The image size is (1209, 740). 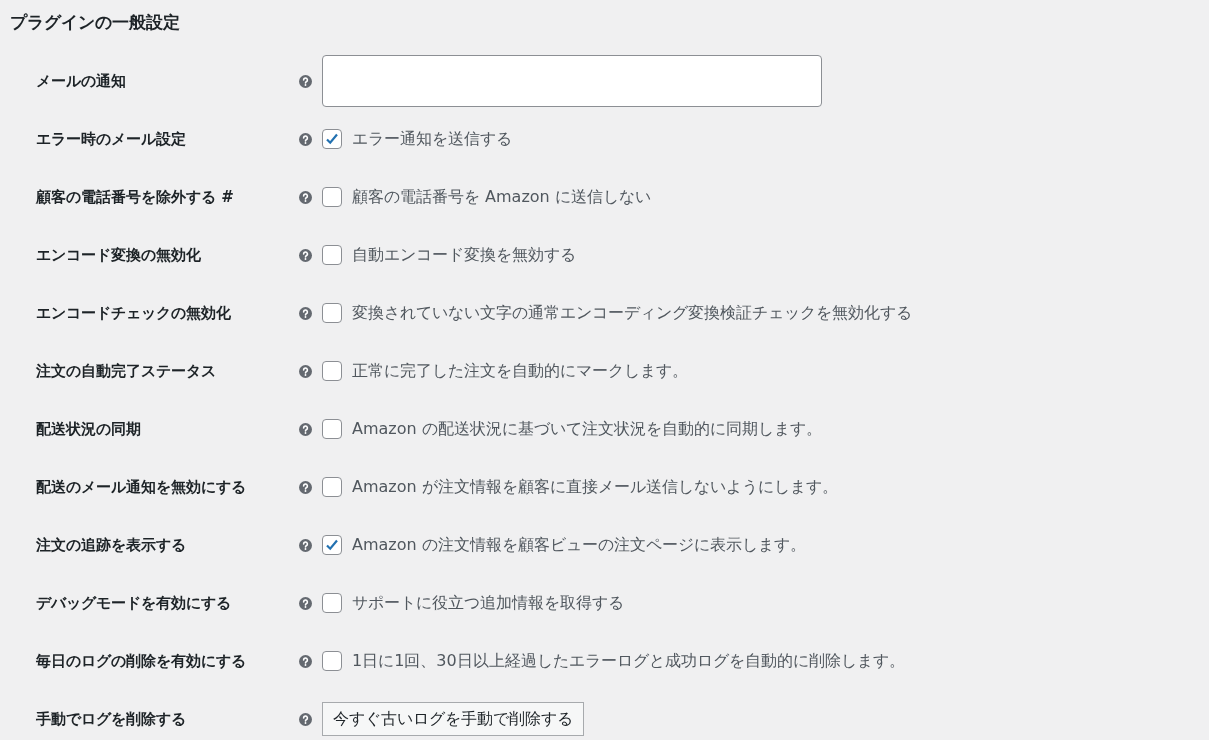 What do you see at coordinates (572, 81) in the screenshot?
I see `email-field` at bounding box center [572, 81].